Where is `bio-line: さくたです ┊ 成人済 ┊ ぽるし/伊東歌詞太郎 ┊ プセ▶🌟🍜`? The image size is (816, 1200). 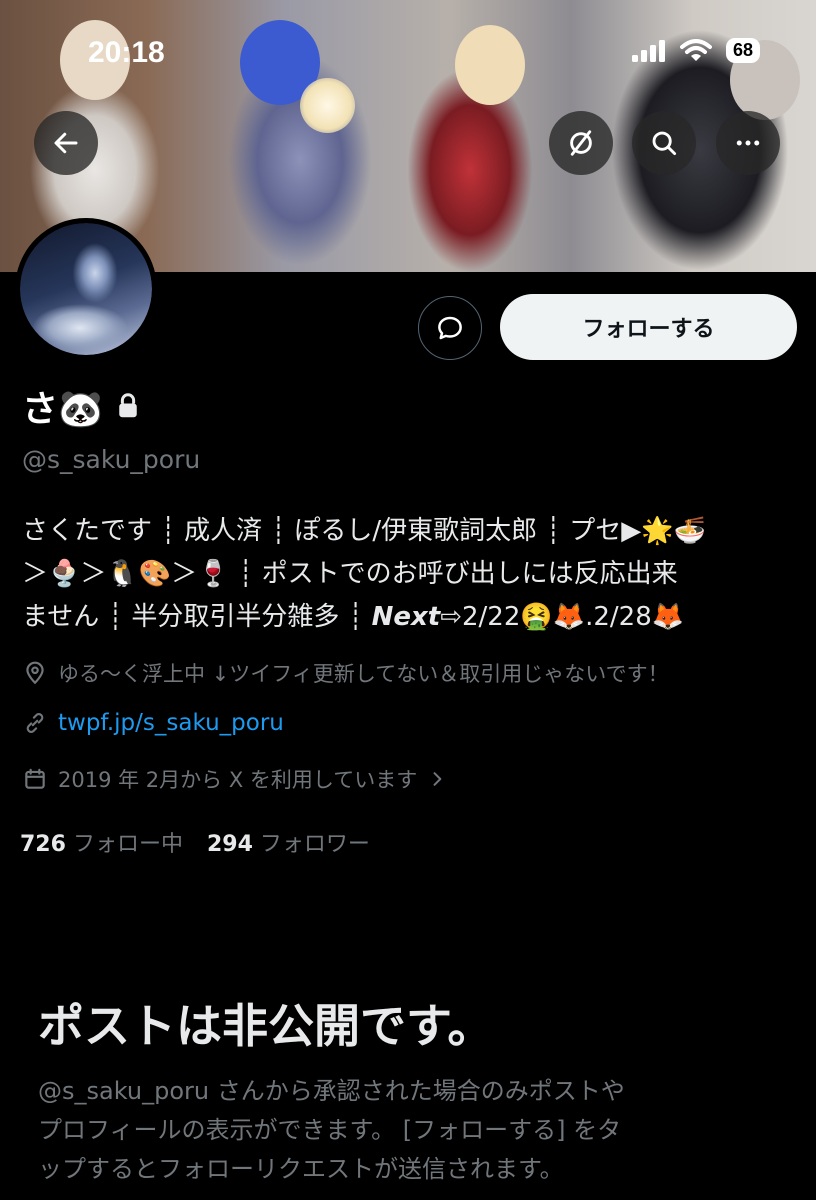 bio-line: さくたです ┊ 成人済 ┊ ぽるし/伊東歌詞太郎 ┊ プセ▶🌟🍜 is located at coordinates (364, 531).